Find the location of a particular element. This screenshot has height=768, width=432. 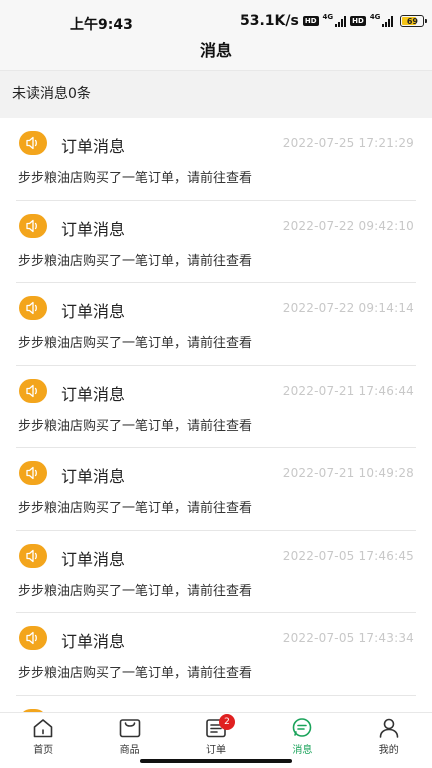

battery-level: 69 is located at coordinates (412, 21).